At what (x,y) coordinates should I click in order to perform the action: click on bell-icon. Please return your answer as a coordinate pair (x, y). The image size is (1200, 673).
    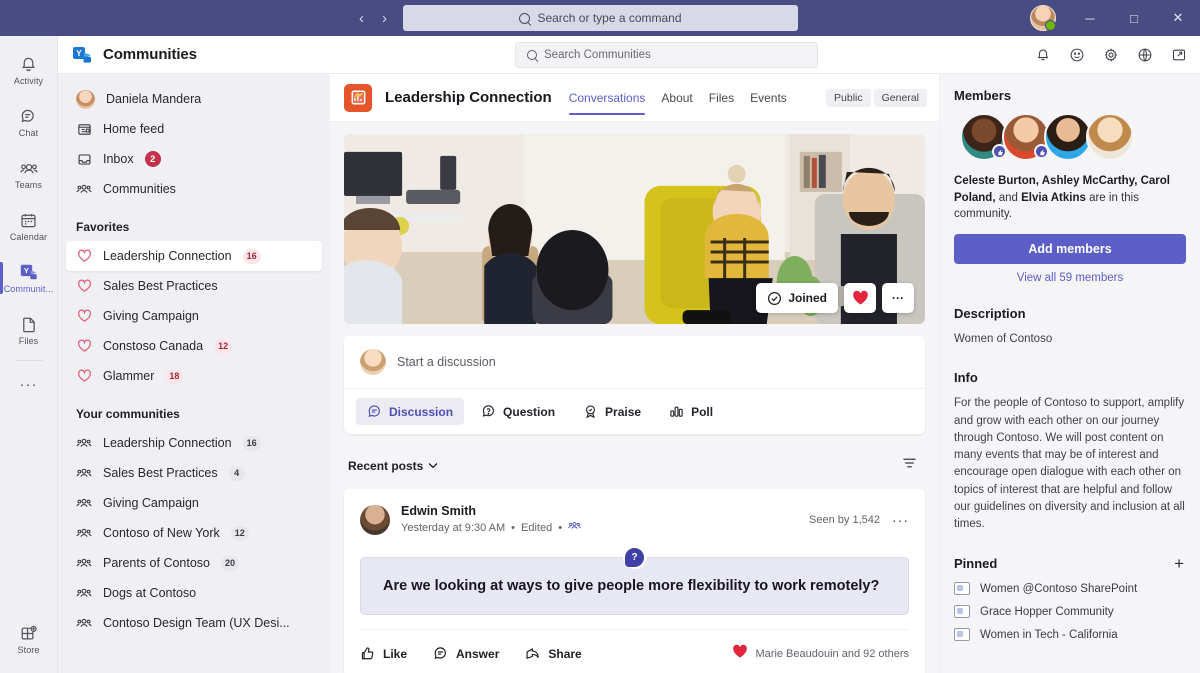
    Looking at the image, I should click on (1043, 55).